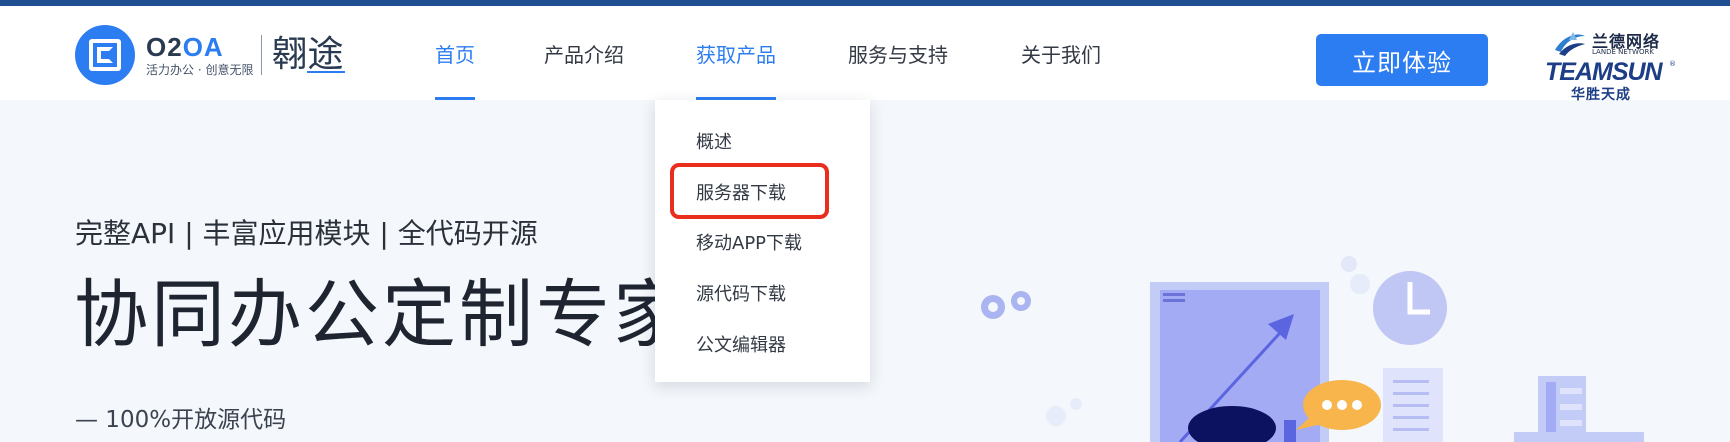 Image resolution: width=1730 pixels, height=442 pixels. I want to click on hero-subtitle: 完整API | 丰富应用模块 | 全代码开源, so click(306, 233).